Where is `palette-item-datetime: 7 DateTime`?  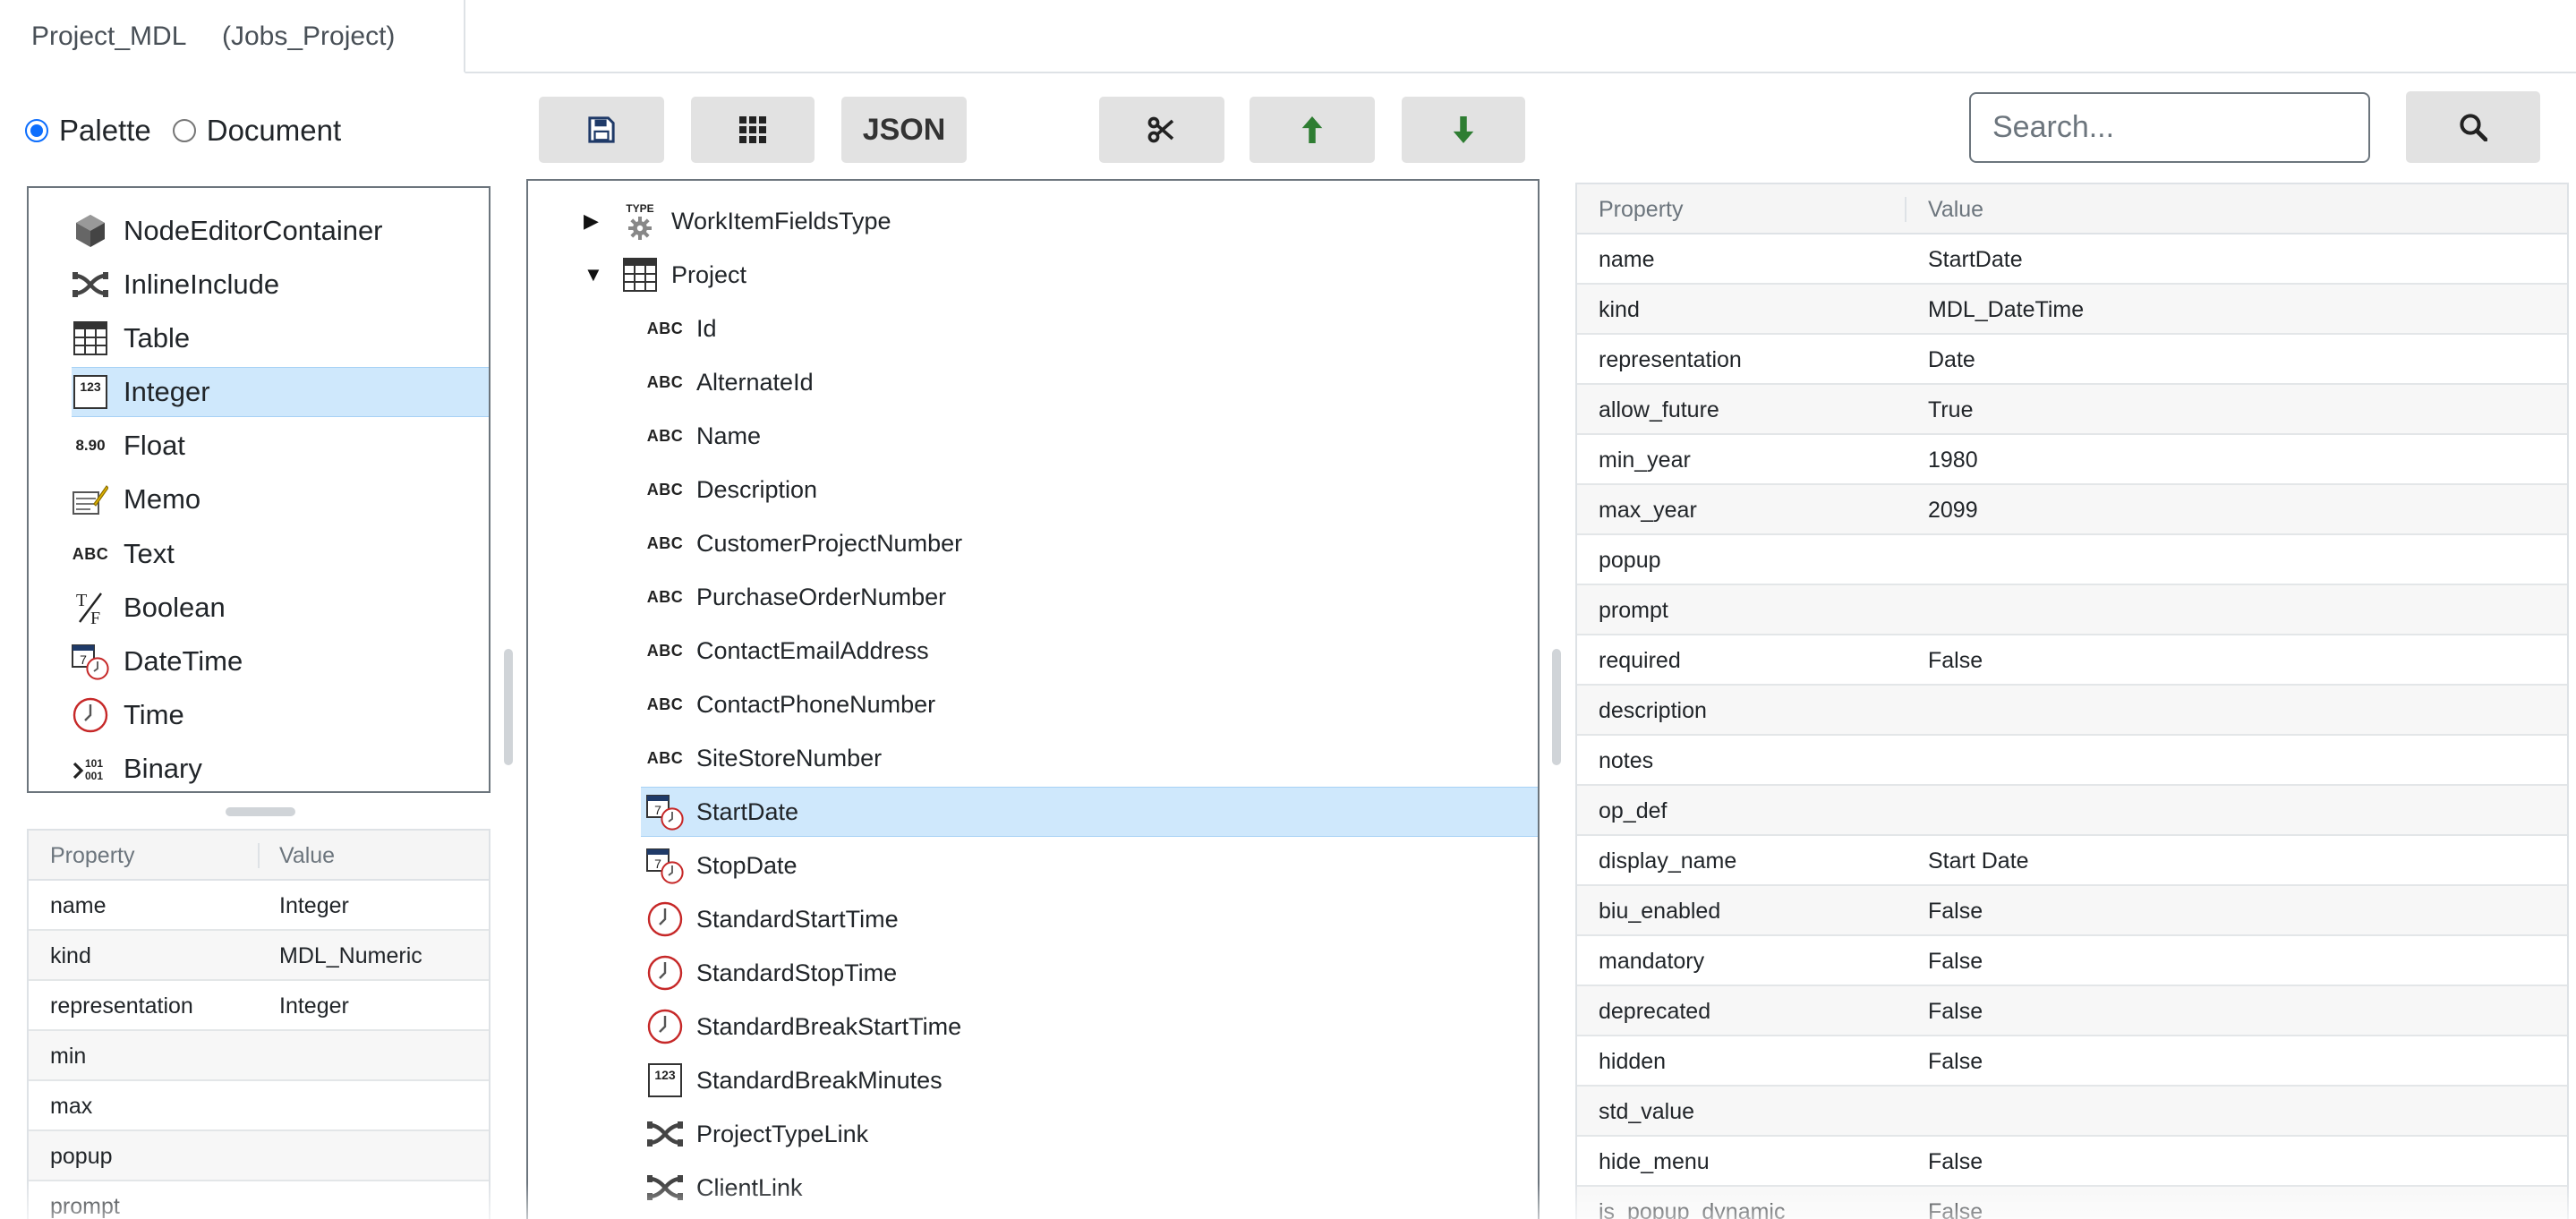
palette-item-datetime: 7 DateTime is located at coordinates (157, 661).